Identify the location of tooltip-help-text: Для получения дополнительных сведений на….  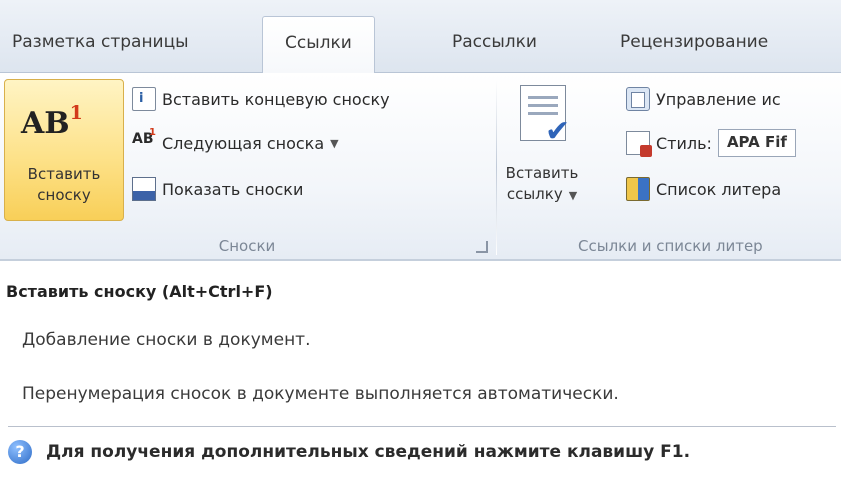
(368, 452).